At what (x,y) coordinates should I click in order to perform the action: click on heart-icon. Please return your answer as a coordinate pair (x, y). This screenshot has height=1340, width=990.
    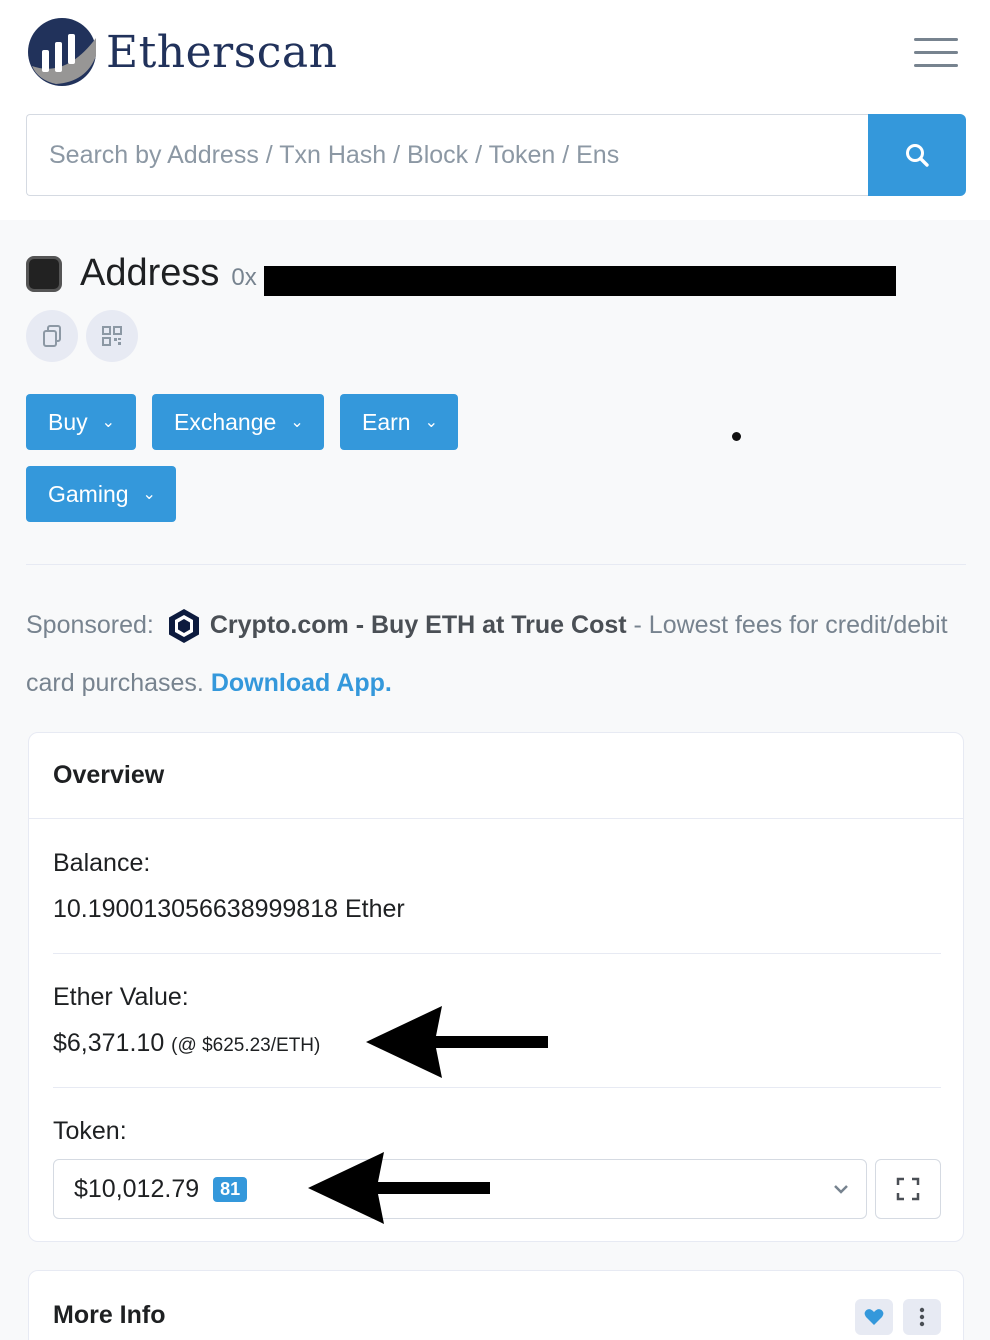
    Looking at the image, I should click on (874, 1317).